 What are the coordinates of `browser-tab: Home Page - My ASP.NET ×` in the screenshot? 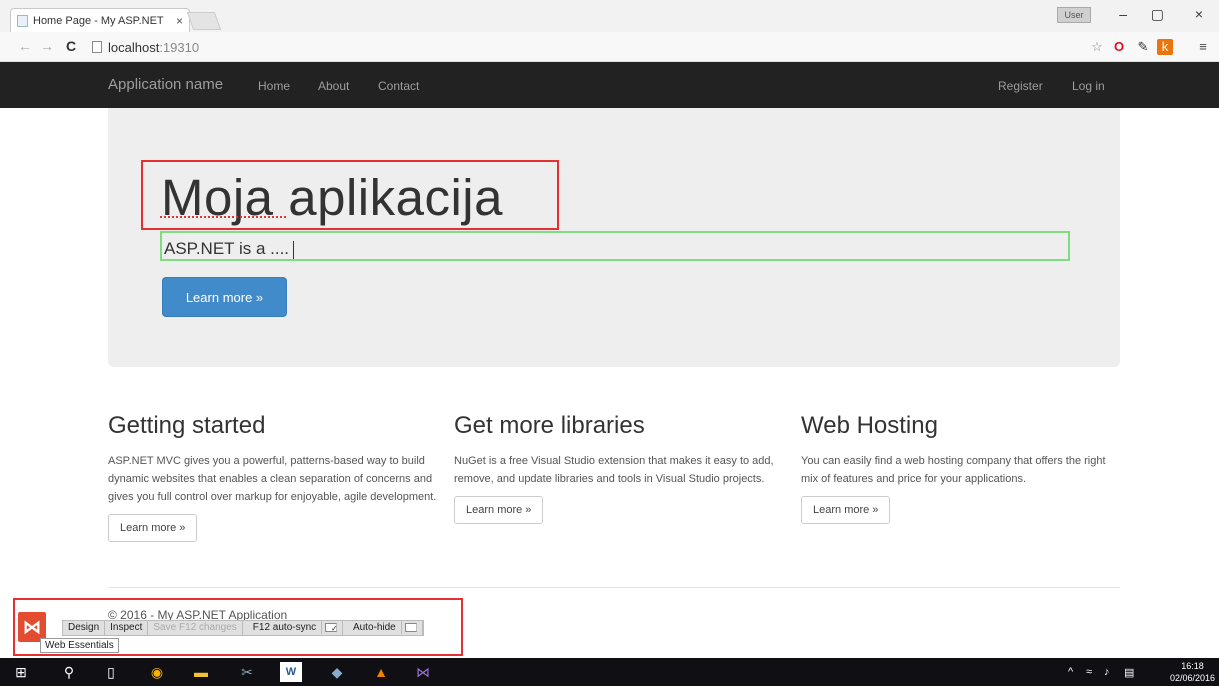 It's located at (100, 20).